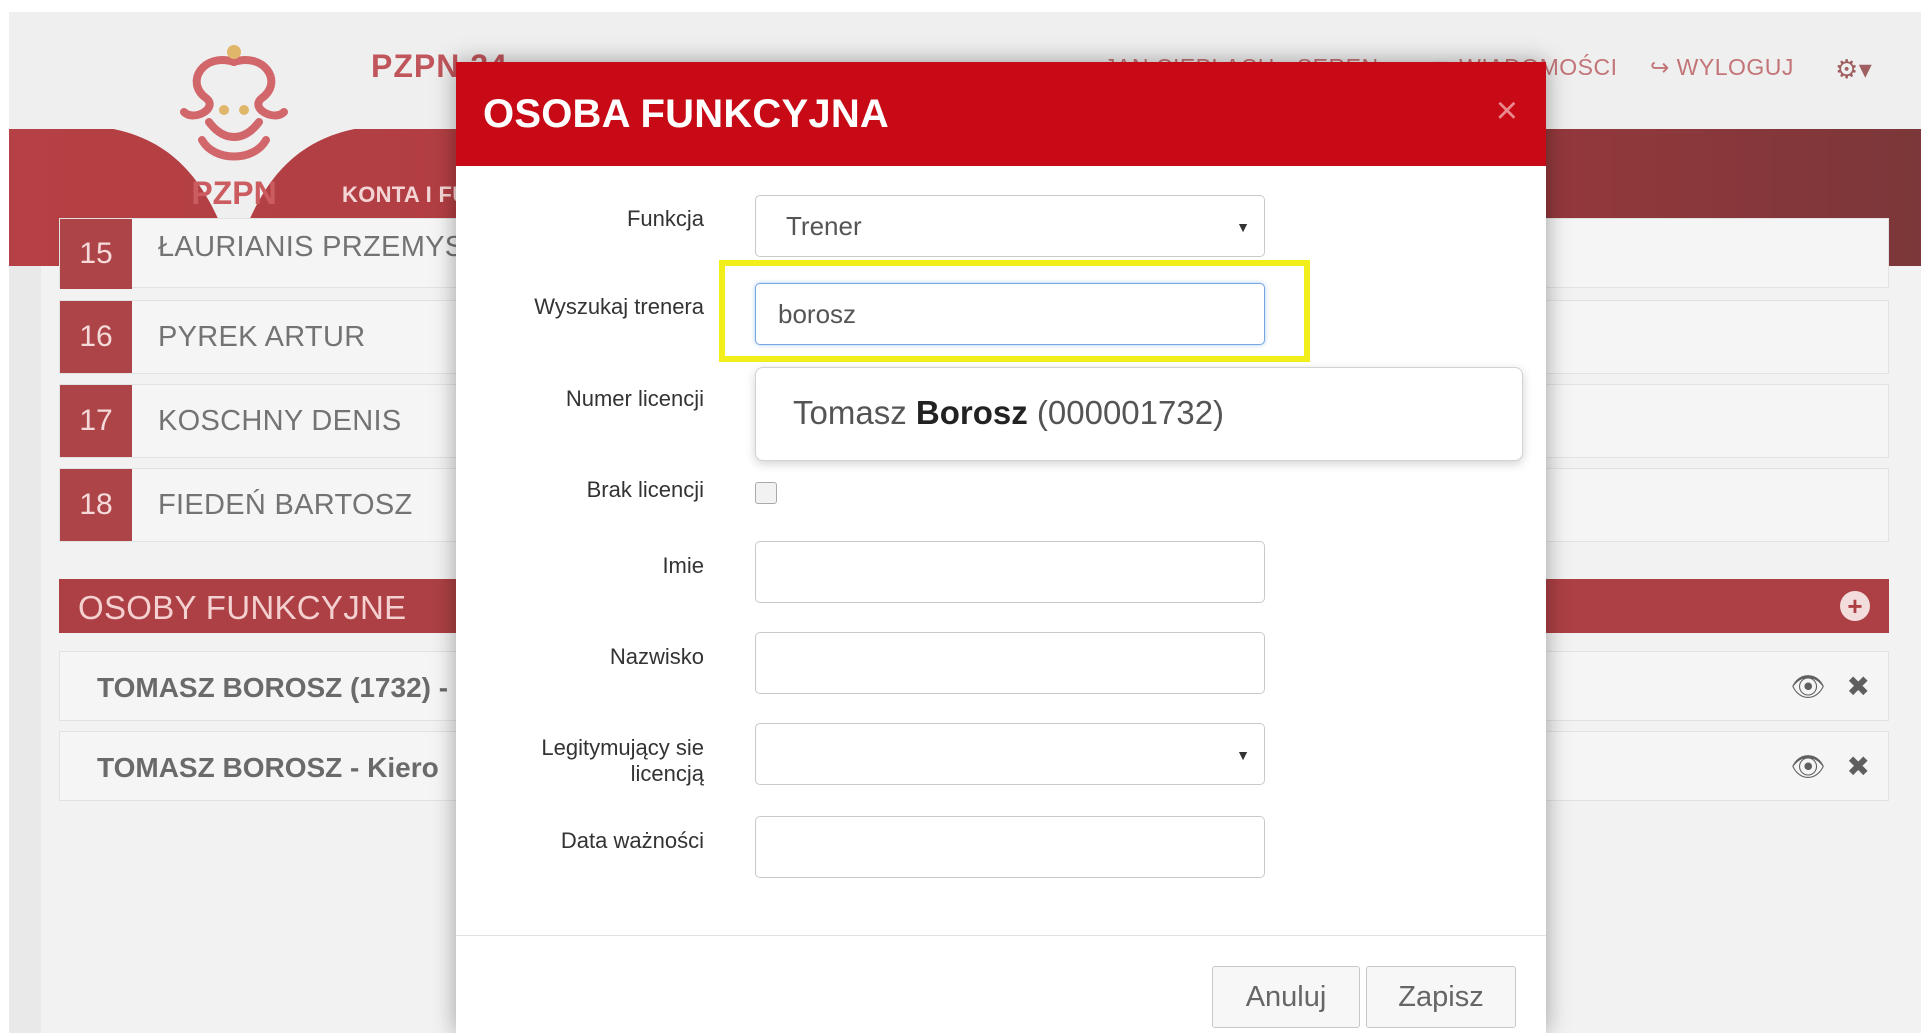 The width and height of the screenshot is (1921, 1033). Describe the element at coordinates (665, 218) in the screenshot. I see `function-label: Funkcja` at that location.